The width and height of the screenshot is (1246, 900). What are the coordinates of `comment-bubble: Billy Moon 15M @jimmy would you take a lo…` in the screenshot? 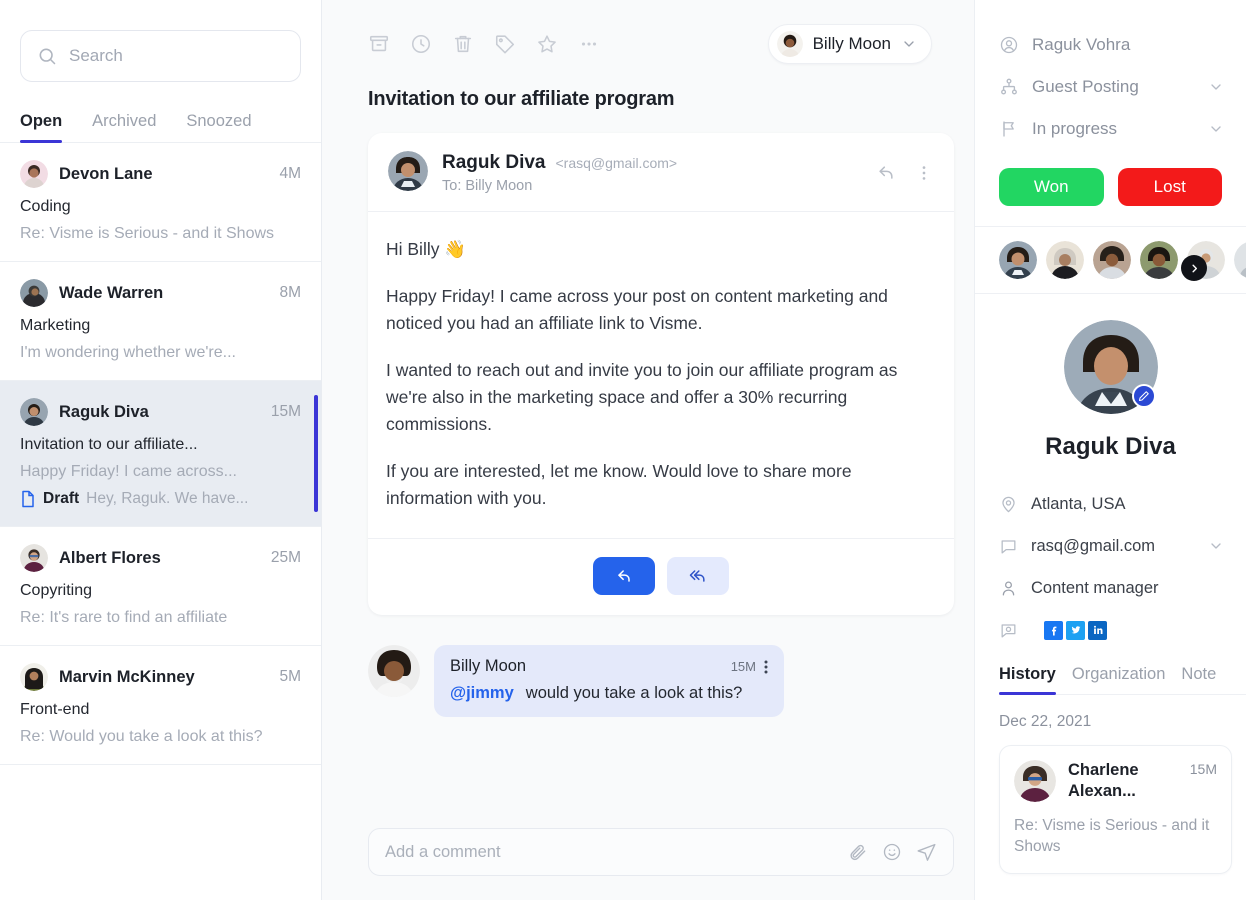 It's located at (609, 681).